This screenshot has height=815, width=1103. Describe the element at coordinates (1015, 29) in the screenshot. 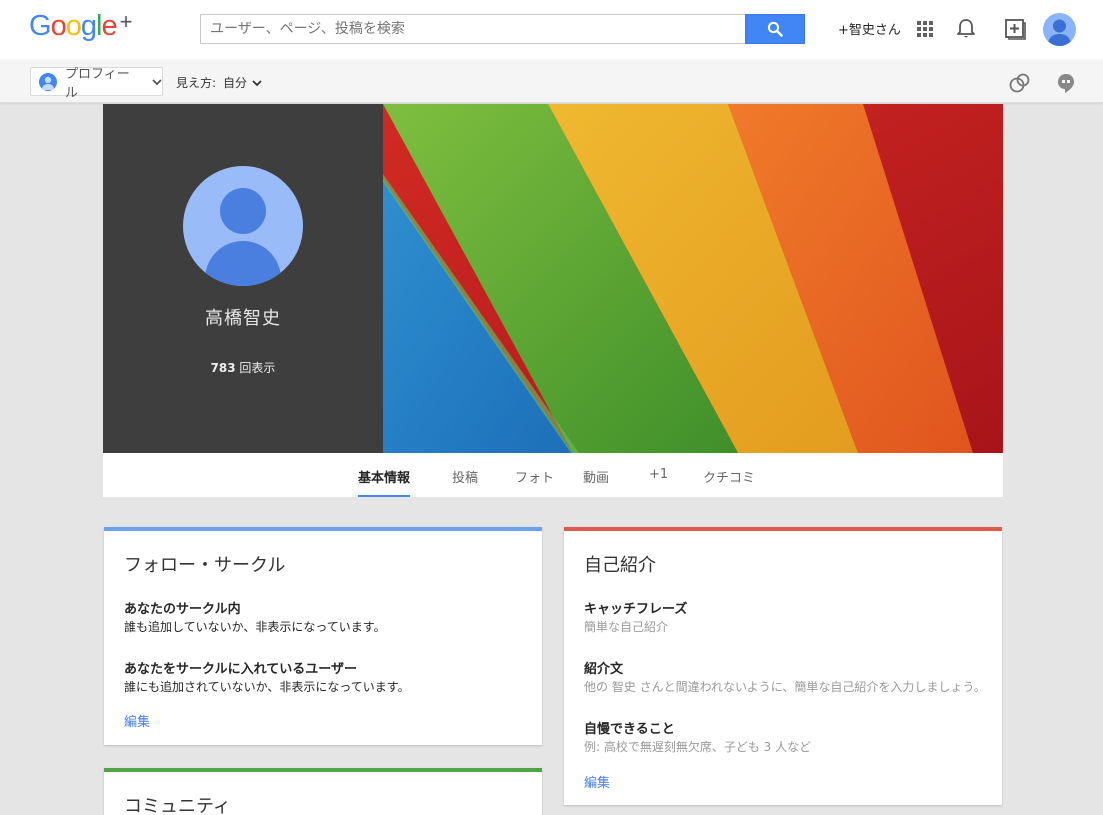

I see `share-plus-icon` at that location.